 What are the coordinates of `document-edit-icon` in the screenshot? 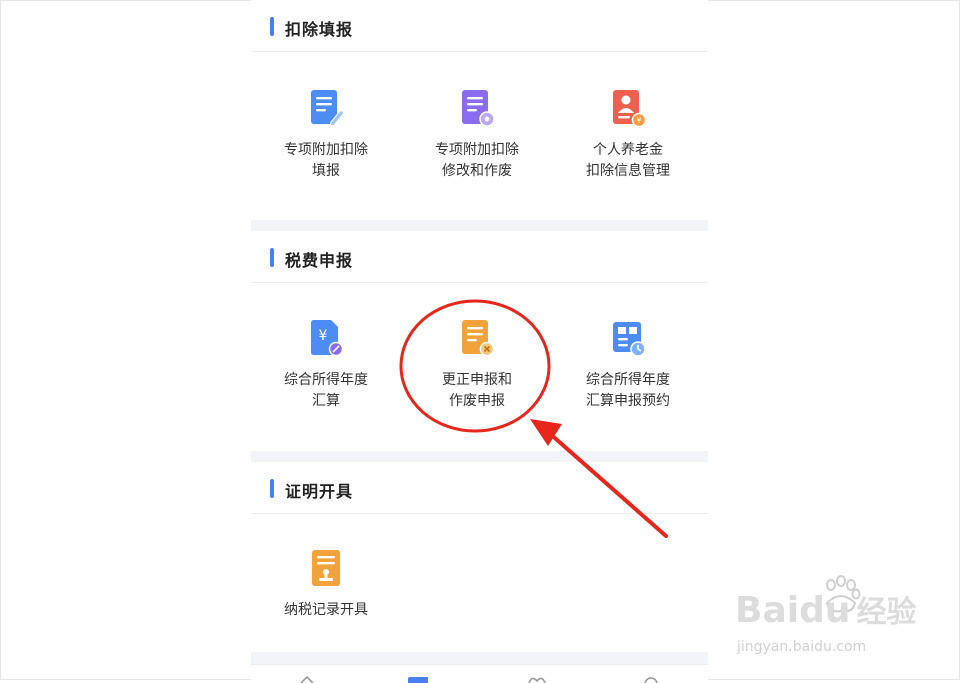 It's located at (328, 108).